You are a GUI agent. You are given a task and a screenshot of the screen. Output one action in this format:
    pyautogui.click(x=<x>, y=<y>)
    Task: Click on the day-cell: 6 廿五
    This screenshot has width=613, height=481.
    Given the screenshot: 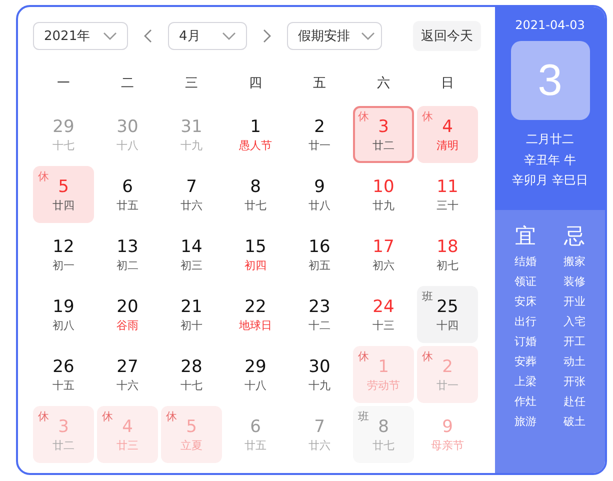 What is the action you would take?
    pyautogui.click(x=127, y=194)
    